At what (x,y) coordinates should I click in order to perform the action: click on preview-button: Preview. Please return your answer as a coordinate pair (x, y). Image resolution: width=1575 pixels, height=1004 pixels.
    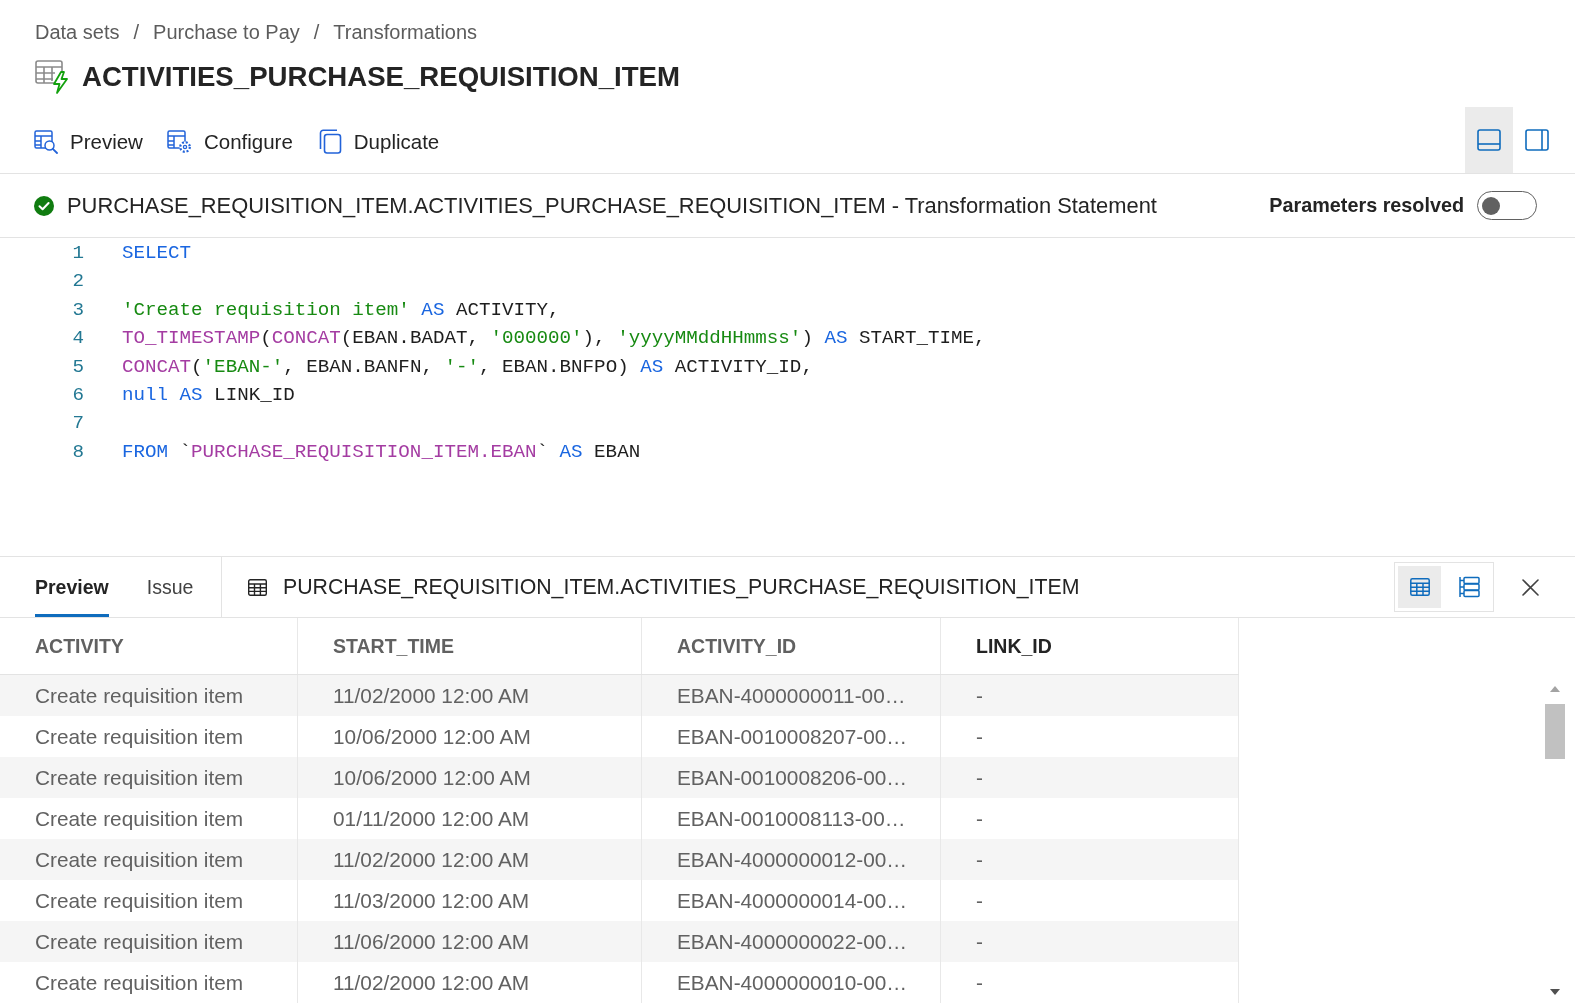
    Looking at the image, I should click on (88, 141).